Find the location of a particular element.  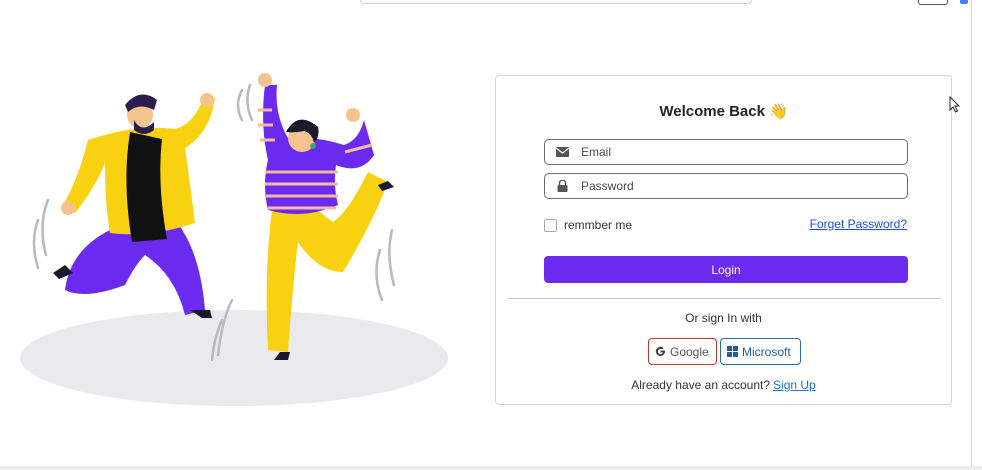

google-label: Google is located at coordinates (689, 351).